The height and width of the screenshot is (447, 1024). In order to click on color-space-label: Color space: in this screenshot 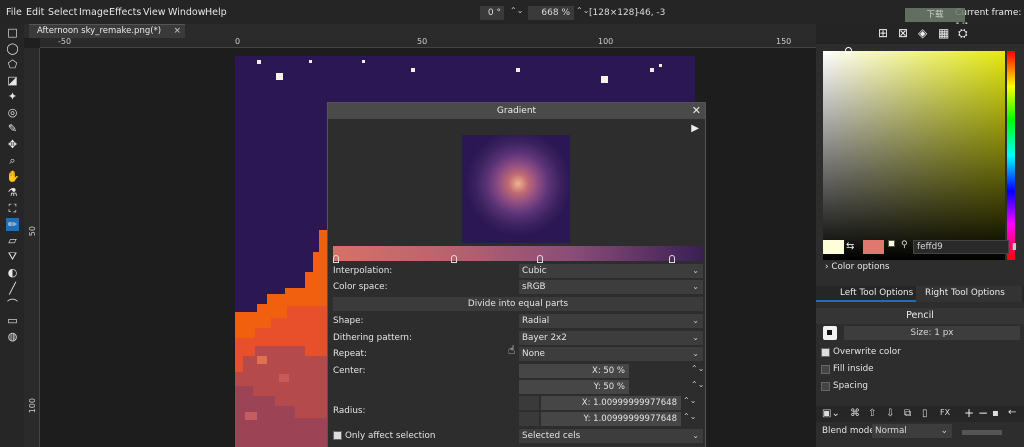, I will do `click(360, 287)`.